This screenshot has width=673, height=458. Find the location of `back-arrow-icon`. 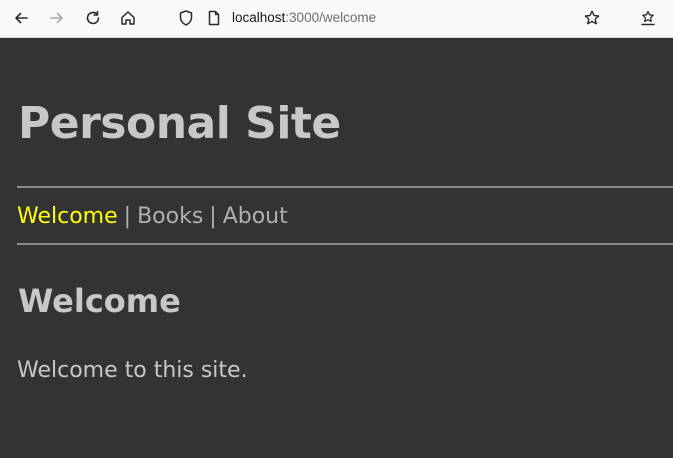

back-arrow-icon is located at coordinates (21, 18).